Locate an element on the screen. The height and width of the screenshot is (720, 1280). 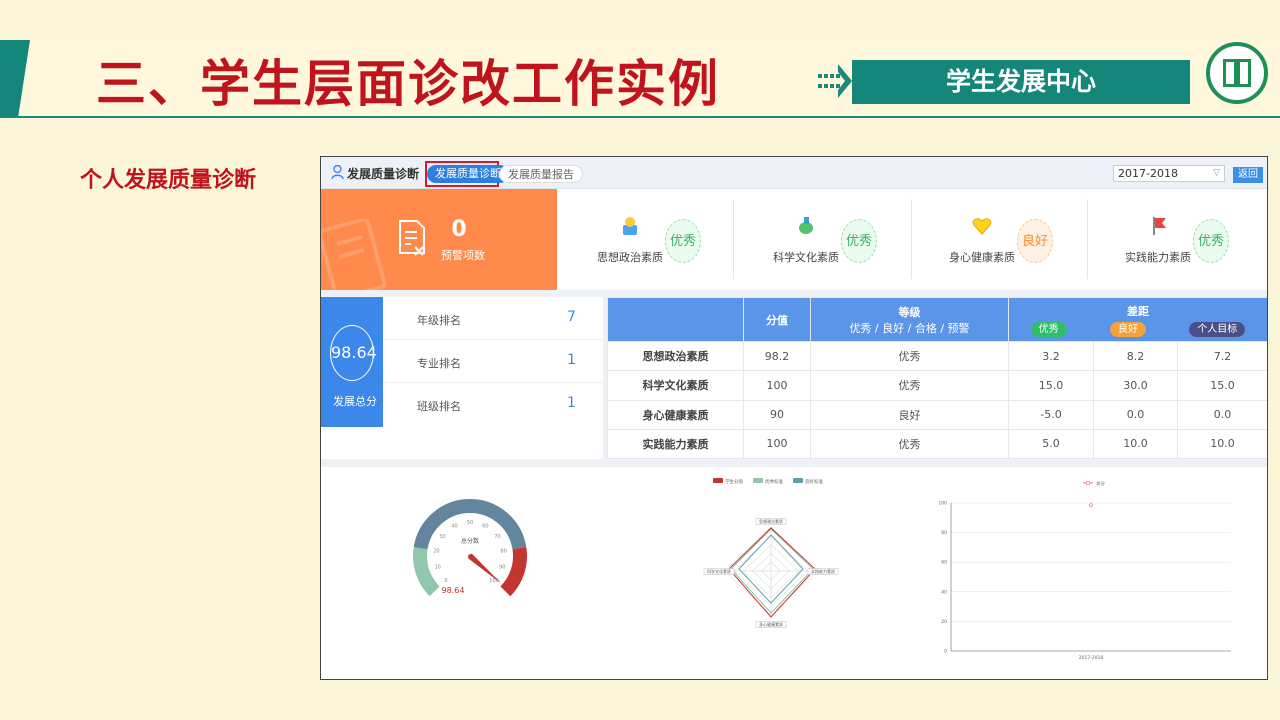
gauge-needle is located at coordinates (485, 568).